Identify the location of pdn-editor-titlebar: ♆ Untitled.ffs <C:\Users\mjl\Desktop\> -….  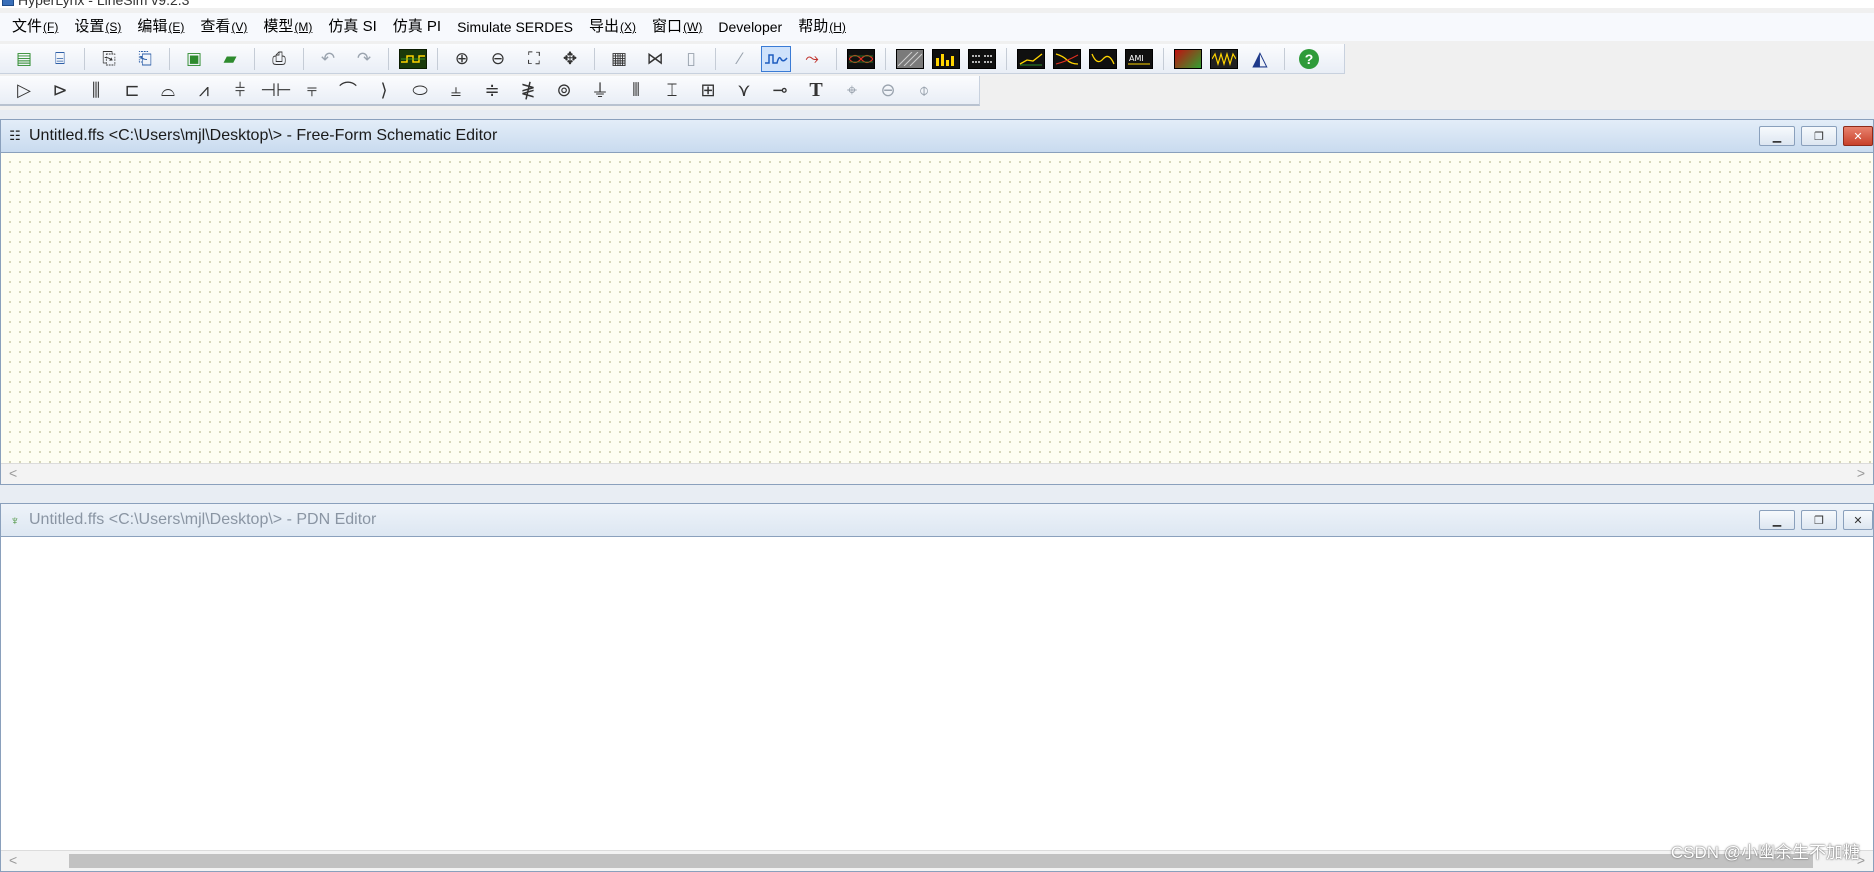
(937, 520).